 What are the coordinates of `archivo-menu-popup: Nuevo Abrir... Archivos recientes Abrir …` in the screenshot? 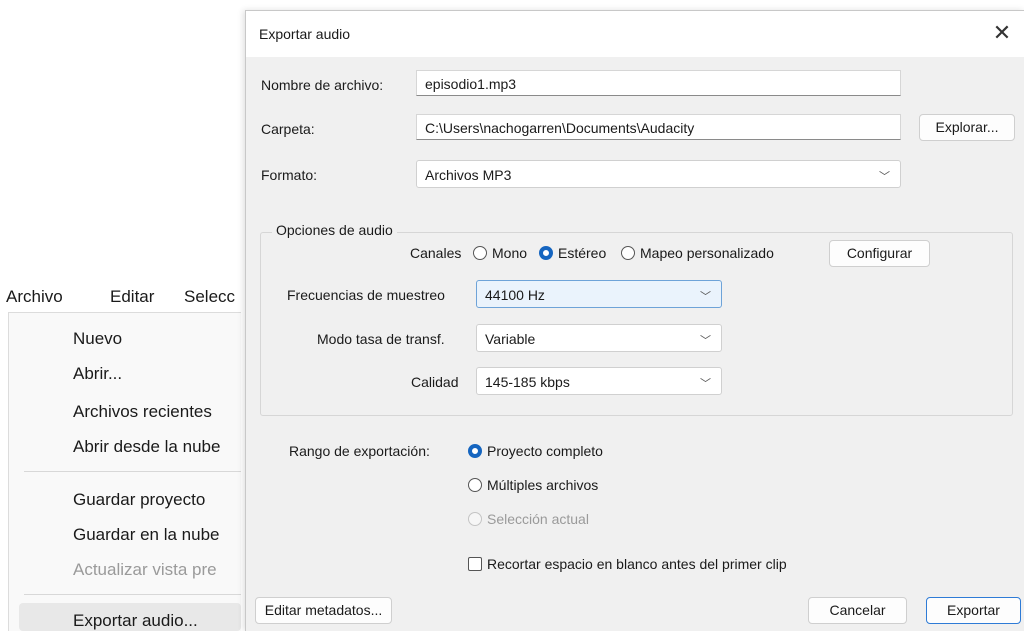 It's located at (124, 471).